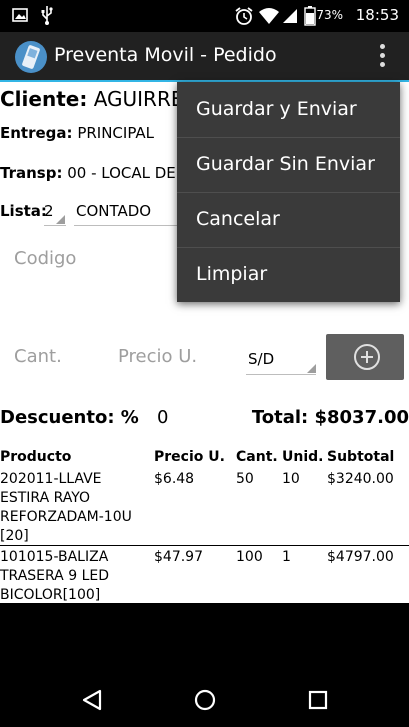  What do you see at coordinates (44, 99) in the screenshot?
I see `cliente-label: Cliente:` at bounding box center [44, 99].